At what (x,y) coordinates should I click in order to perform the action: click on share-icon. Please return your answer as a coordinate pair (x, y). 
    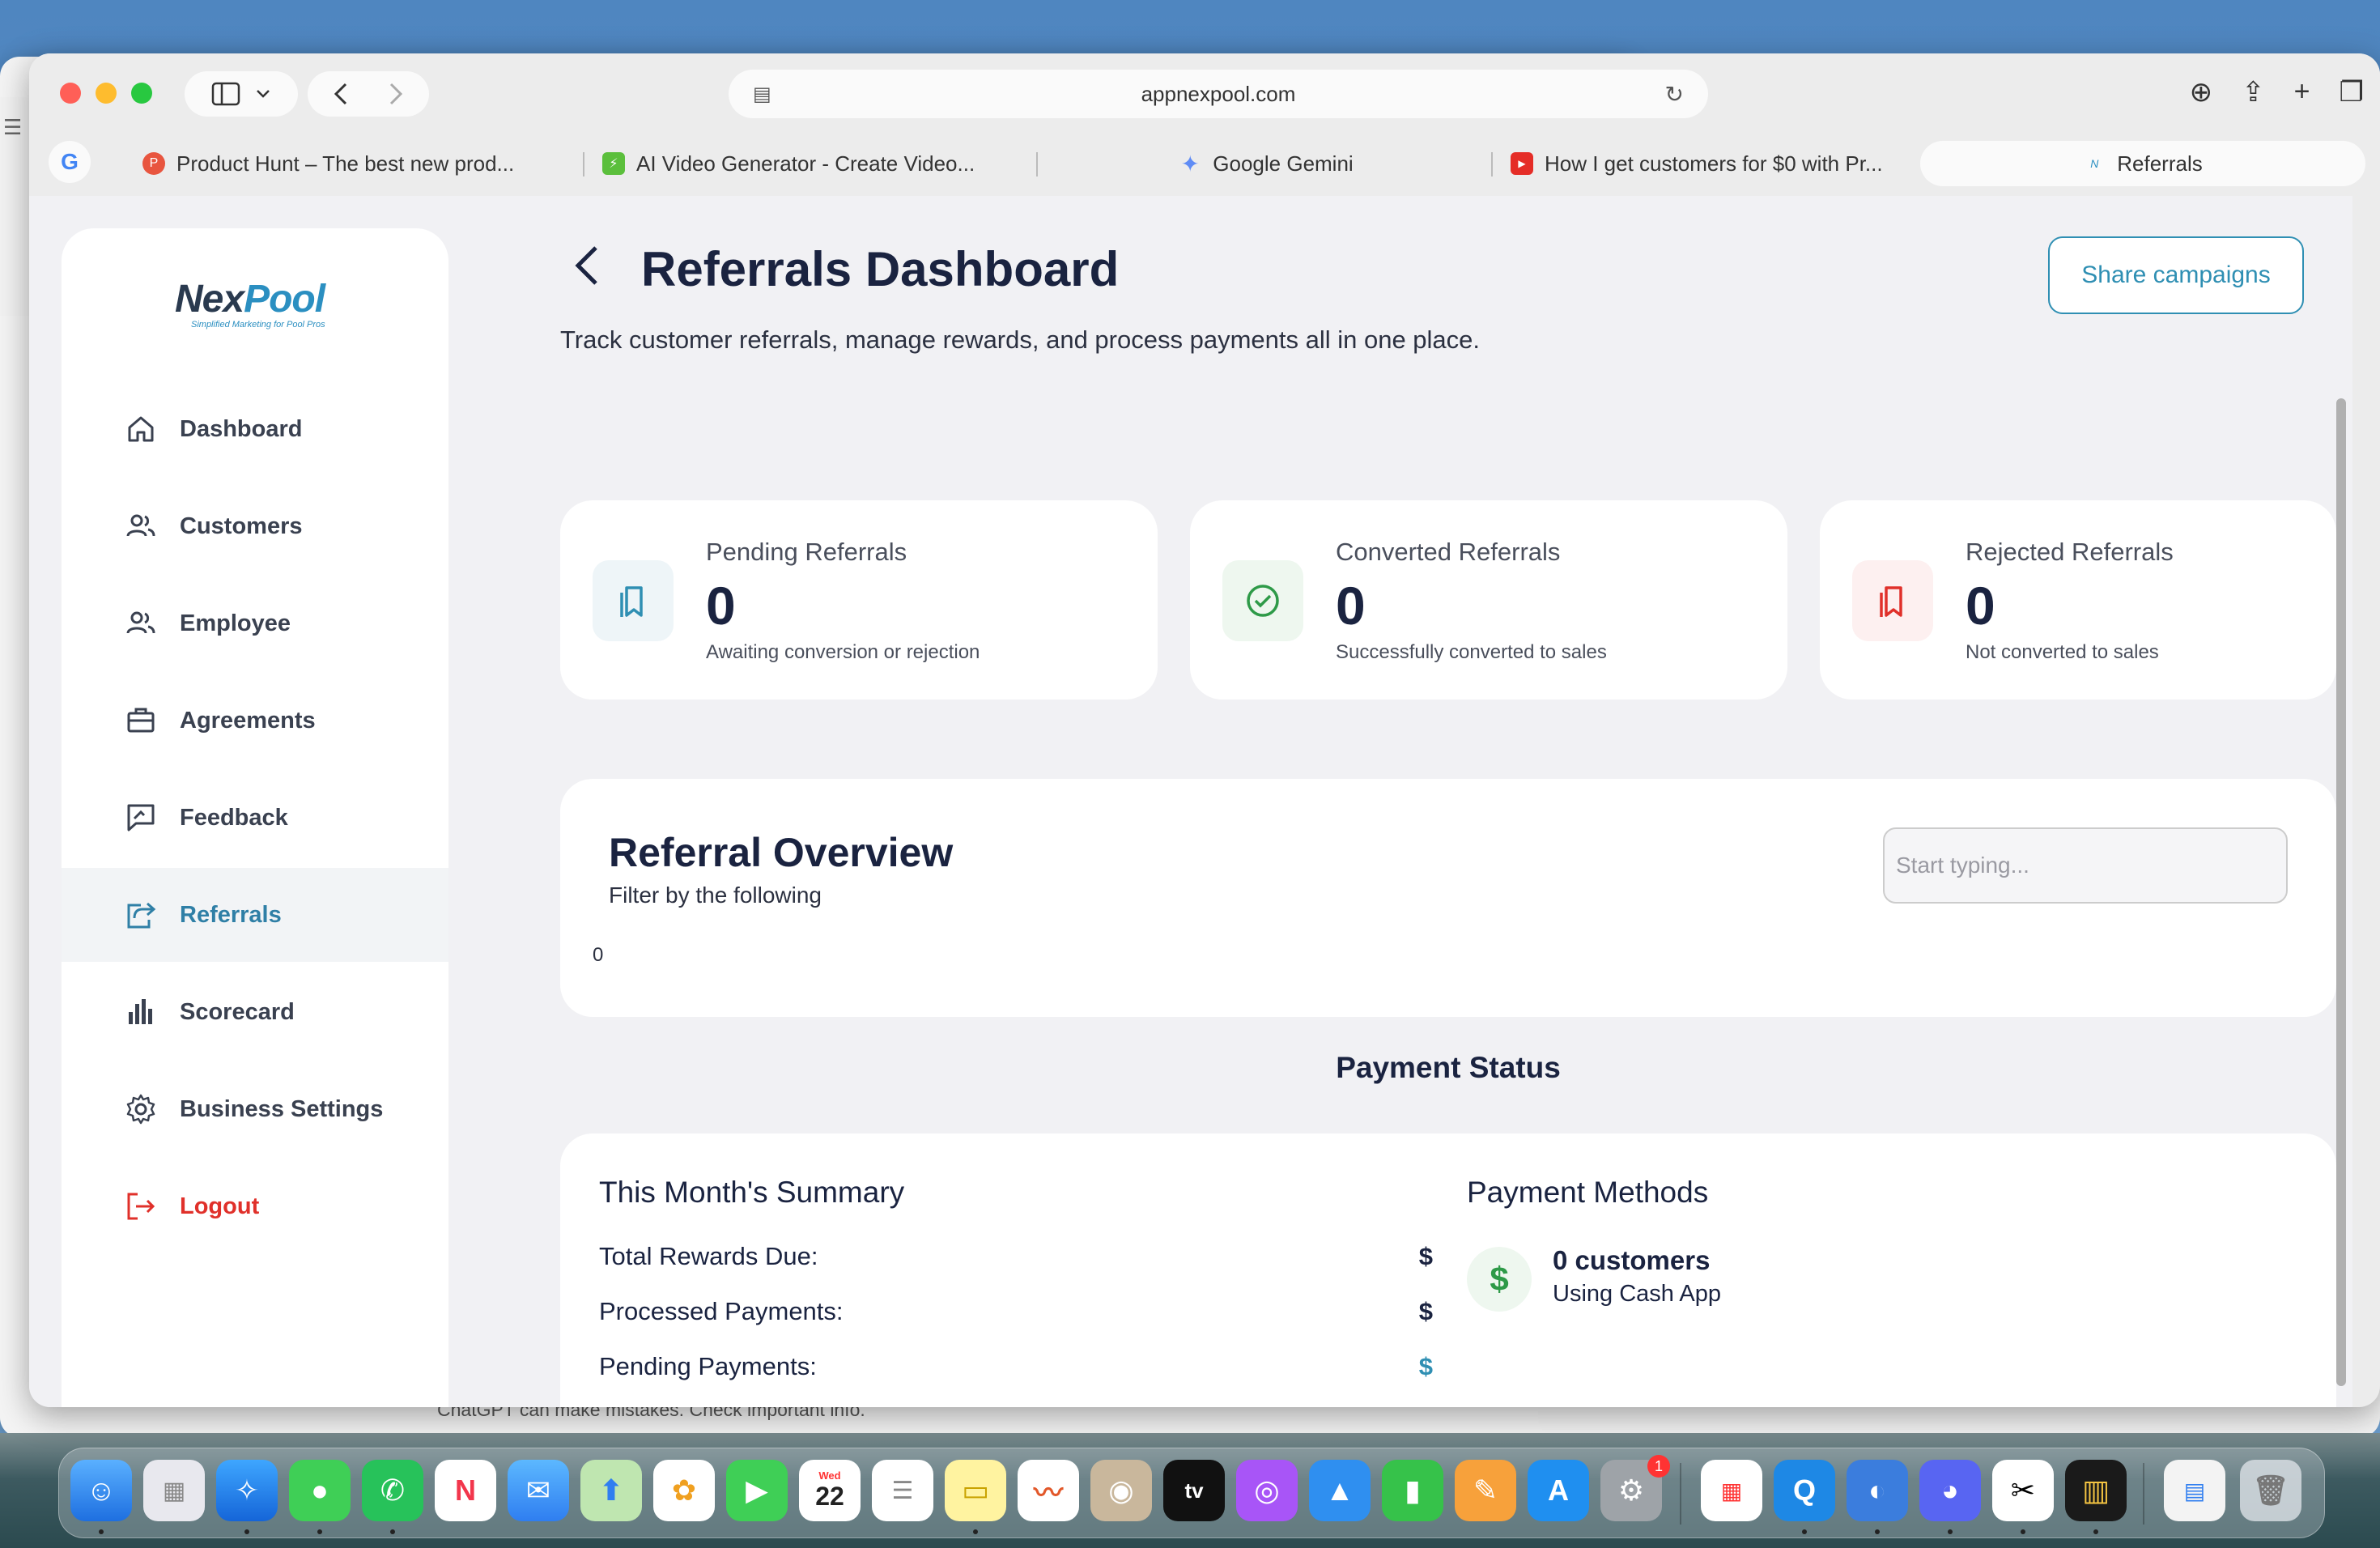
    Looking at the image, I should click on (141, 915).